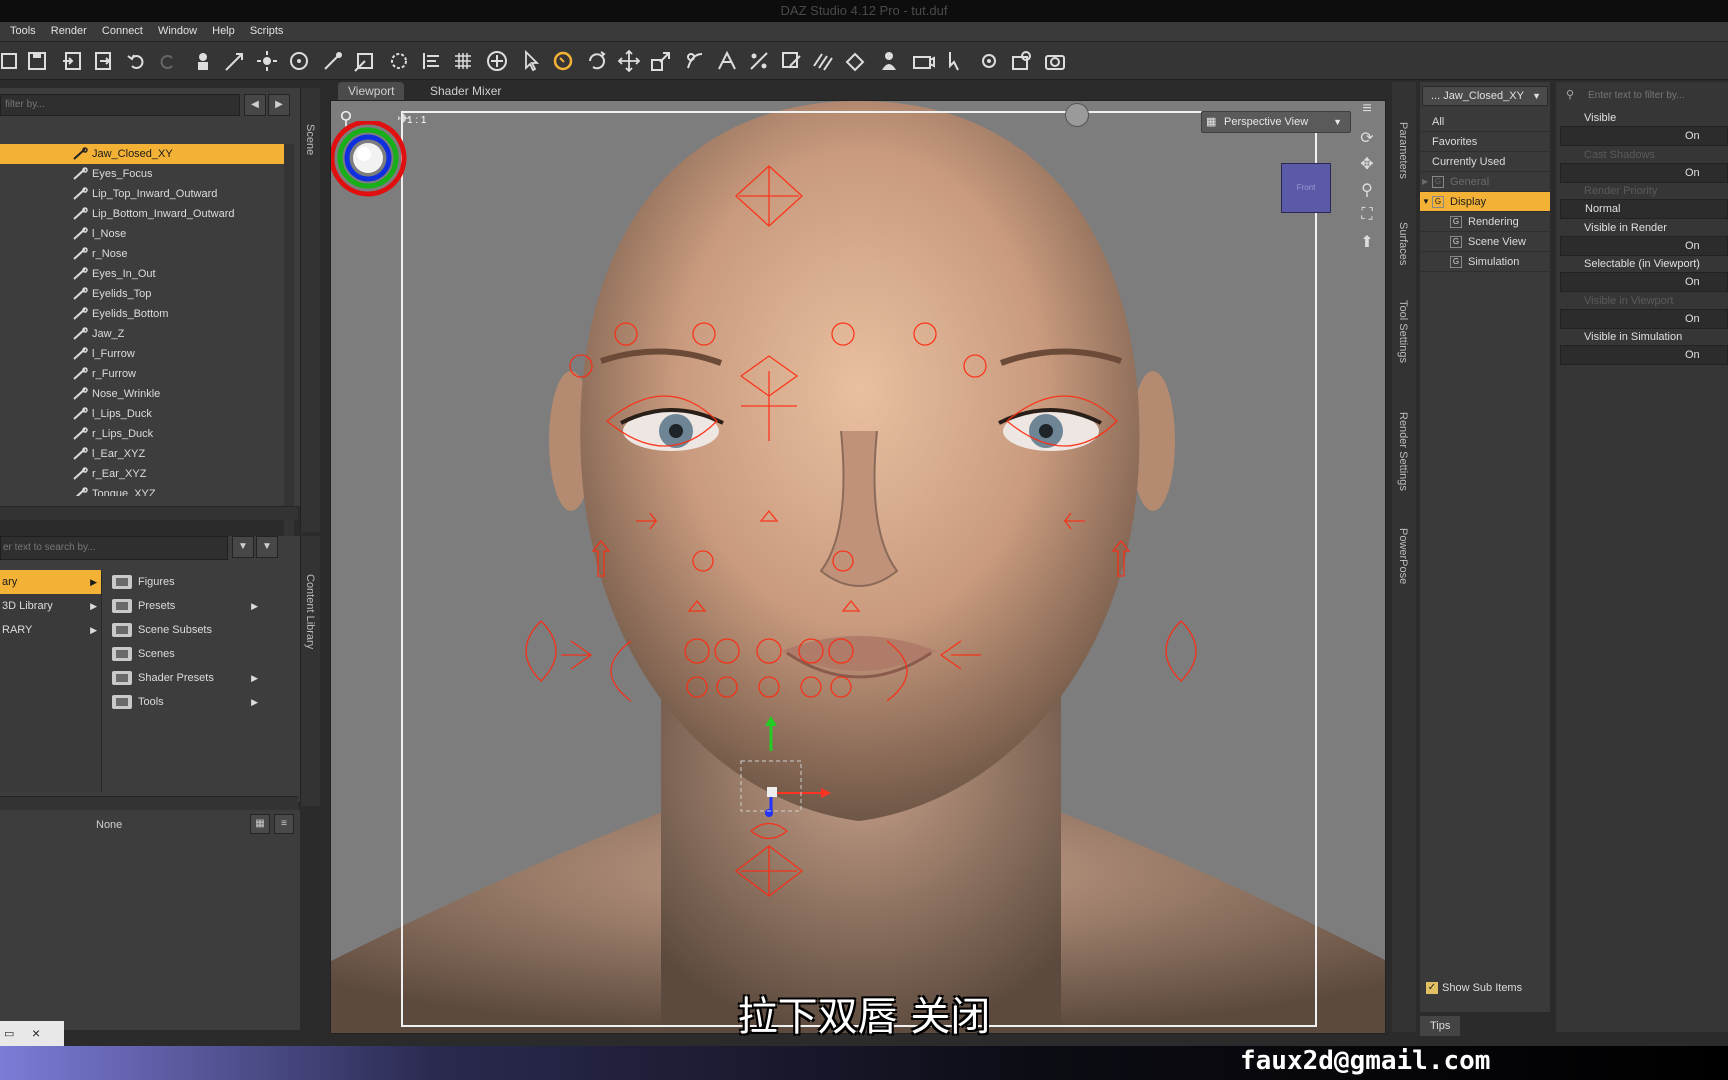 This screenshot has width=1728, height=1080. Describe the element at coordinates (1367, 245) in the screenshot. I see `reset-view-icon: ⬆` at that location.